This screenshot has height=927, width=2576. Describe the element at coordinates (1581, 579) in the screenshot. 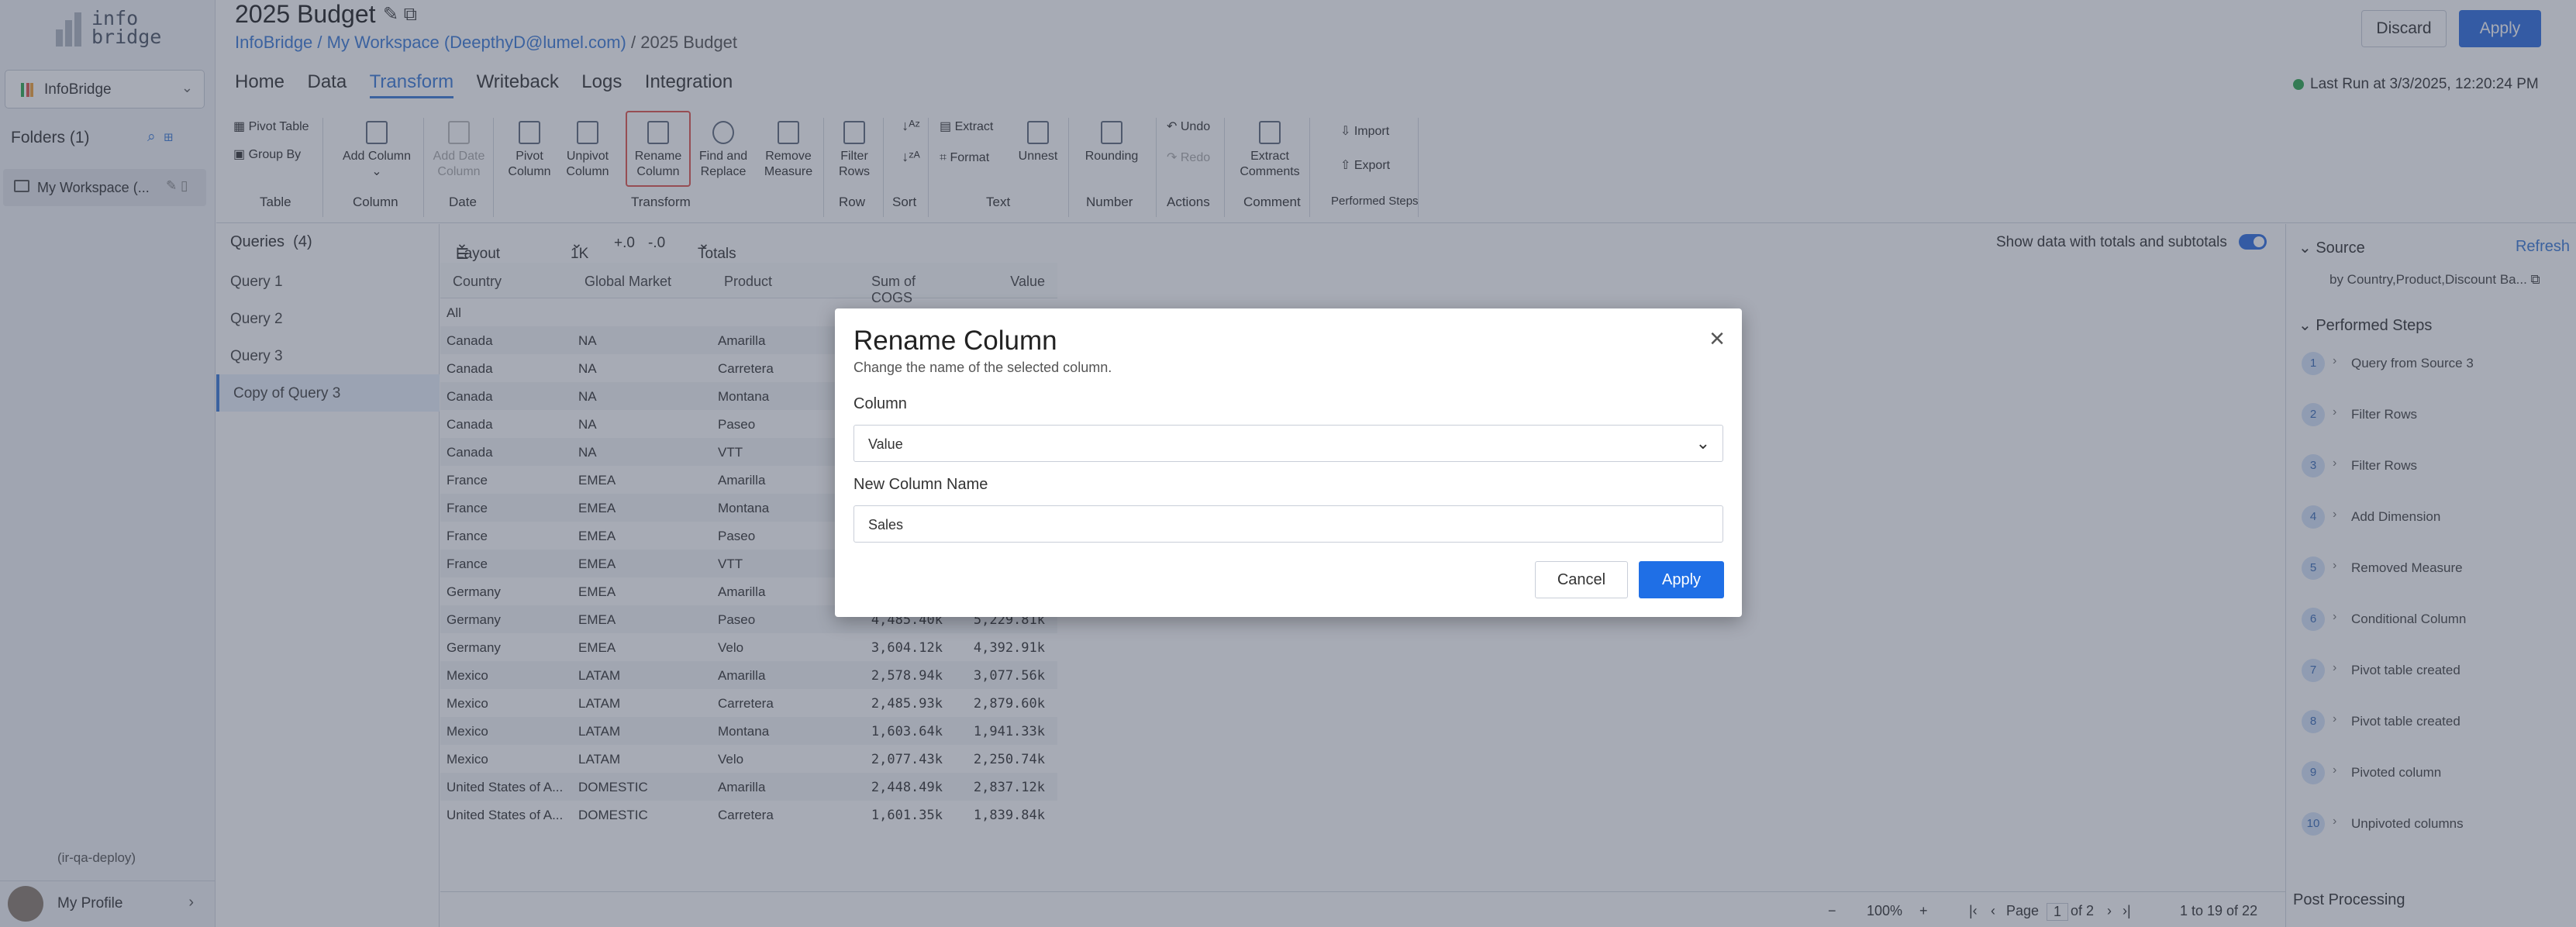

I see `cancel-button: Cancel` at that location.